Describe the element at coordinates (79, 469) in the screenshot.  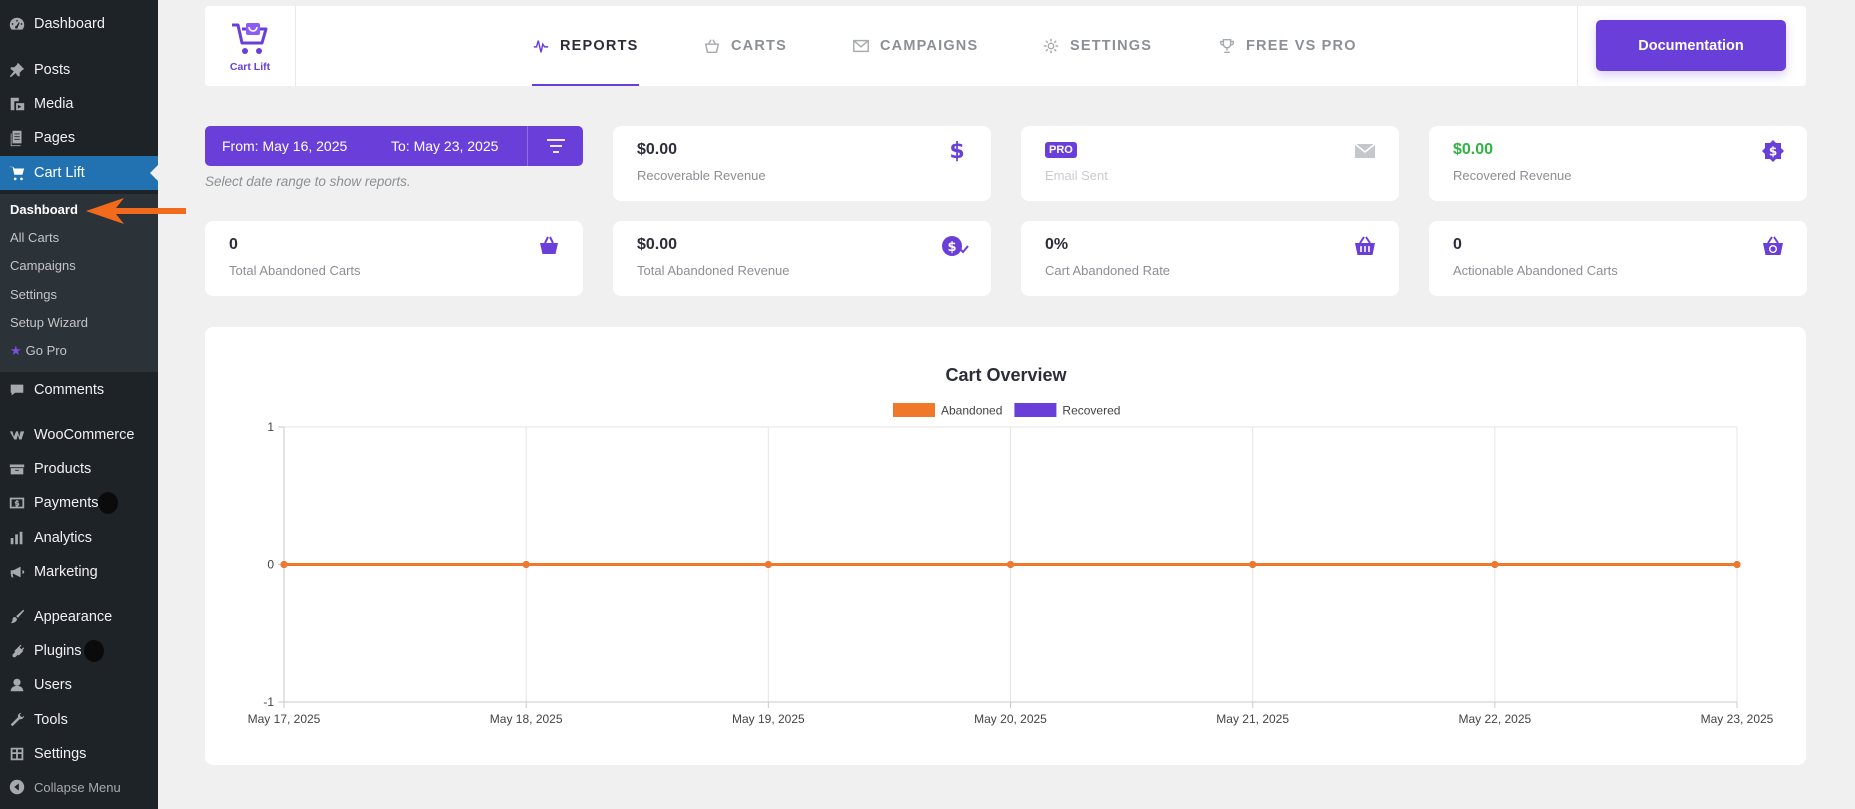
I see `sidebar-item-products: Products` at that location.